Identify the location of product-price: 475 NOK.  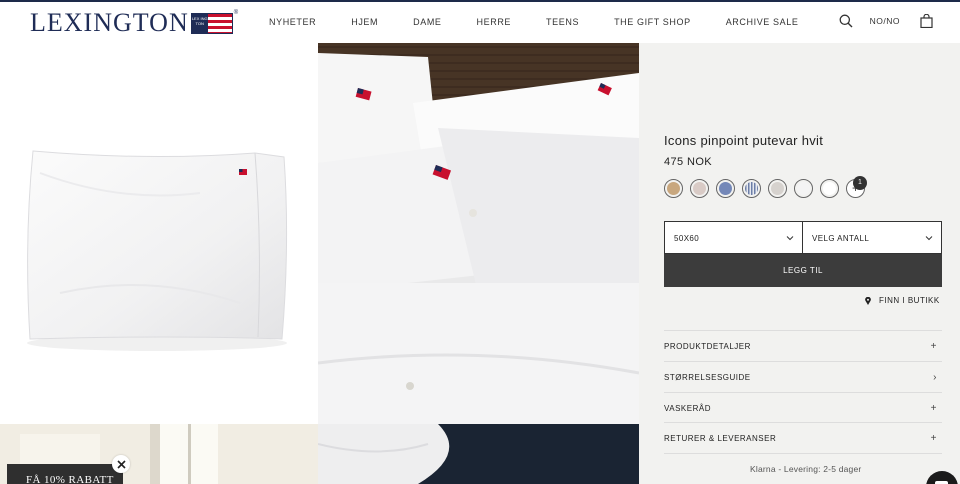
(688, 162).